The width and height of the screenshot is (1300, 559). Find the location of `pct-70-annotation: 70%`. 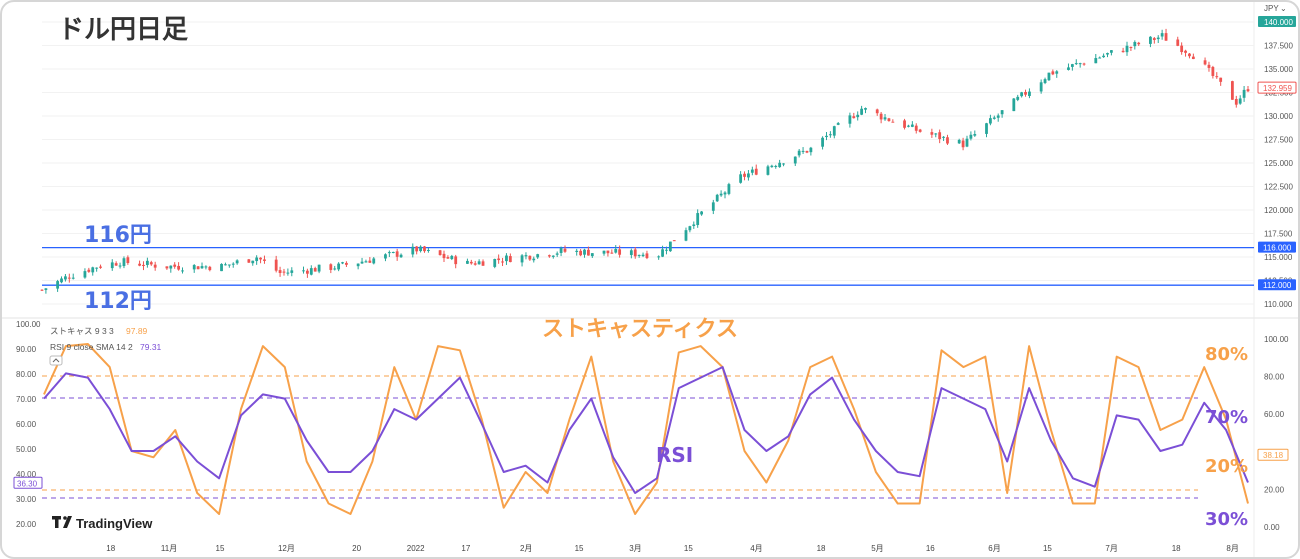

pct-70-annotation: 70% is located at coordinates (1226, 417).